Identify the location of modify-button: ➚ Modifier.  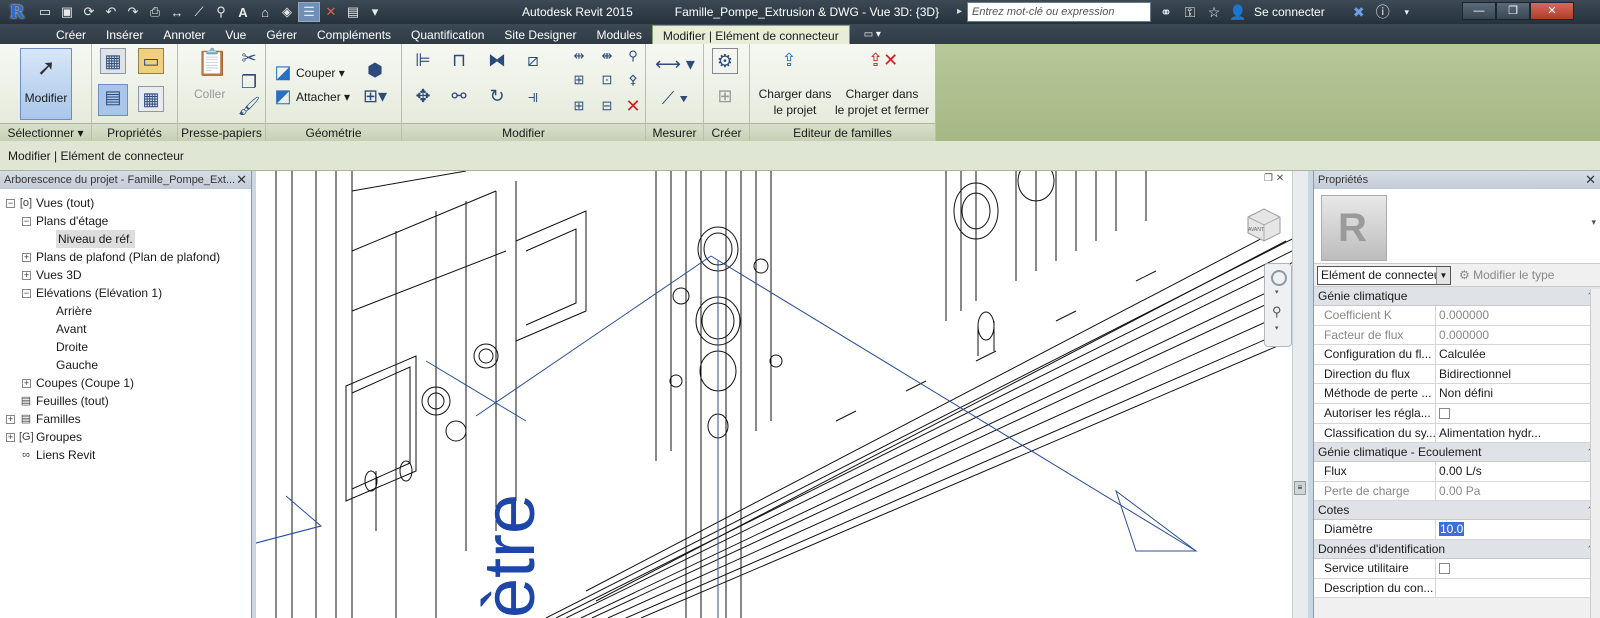
(46, 84).